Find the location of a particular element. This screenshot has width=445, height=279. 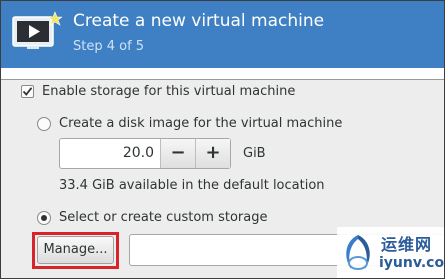

custom-storage-radio is located at coordinates (44, 217).